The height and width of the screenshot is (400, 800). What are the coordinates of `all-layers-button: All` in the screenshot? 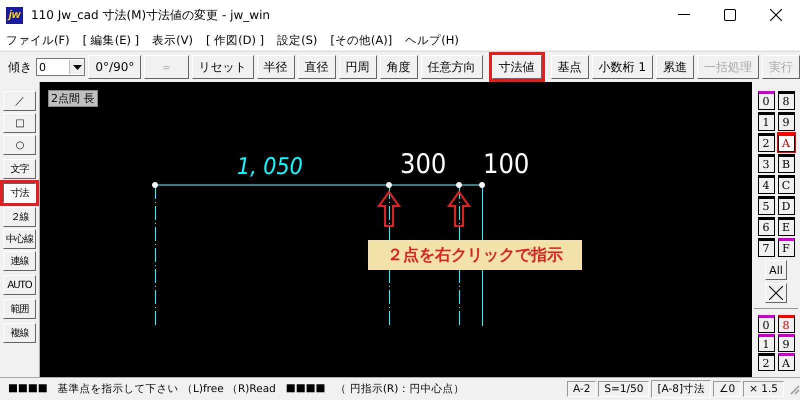 It's located at (776, 270).